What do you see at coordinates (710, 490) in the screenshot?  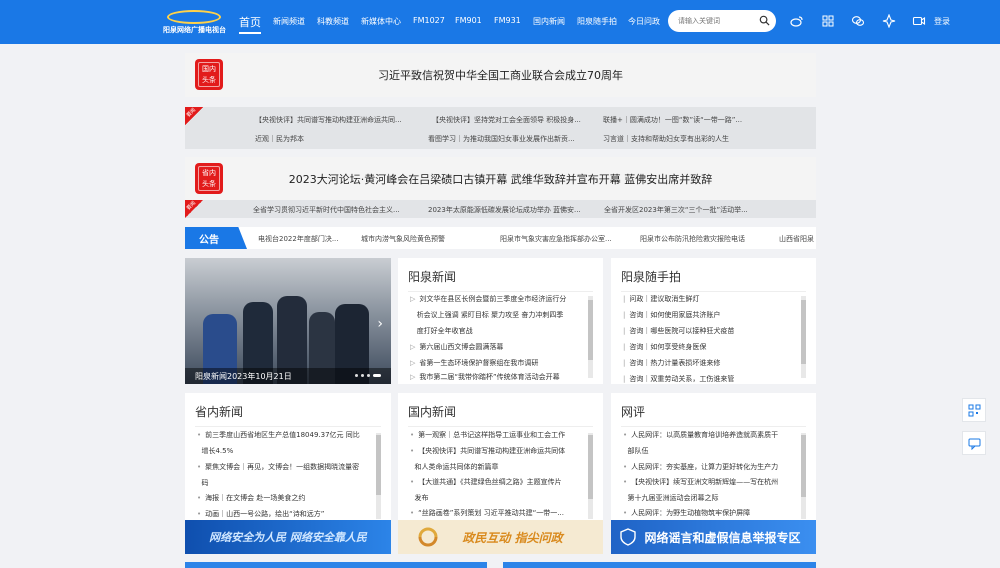 I see `list-item: • 【央视快评】续写亚洲文明新辉煌——写在杭州 第十九届亚洲运动会闭幕之际` at bounding box center [710, 490].